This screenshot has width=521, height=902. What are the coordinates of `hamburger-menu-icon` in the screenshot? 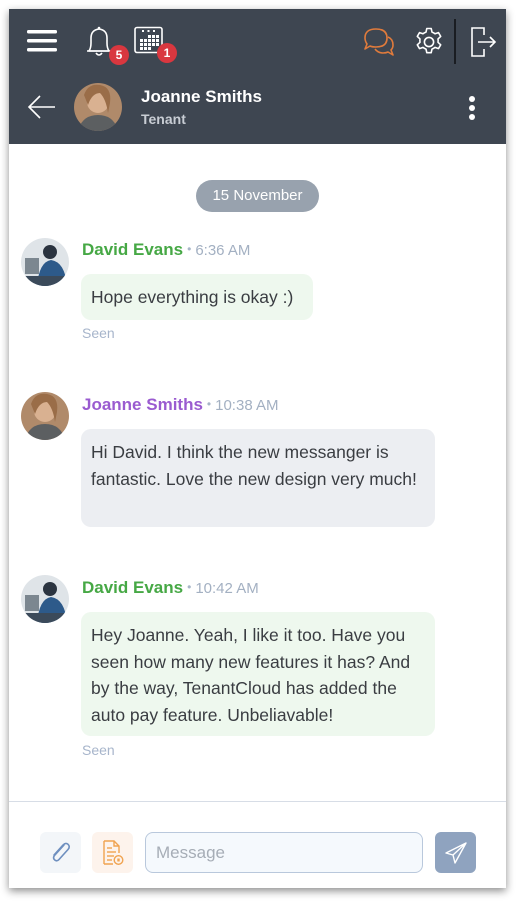 It's located at (42, 41).